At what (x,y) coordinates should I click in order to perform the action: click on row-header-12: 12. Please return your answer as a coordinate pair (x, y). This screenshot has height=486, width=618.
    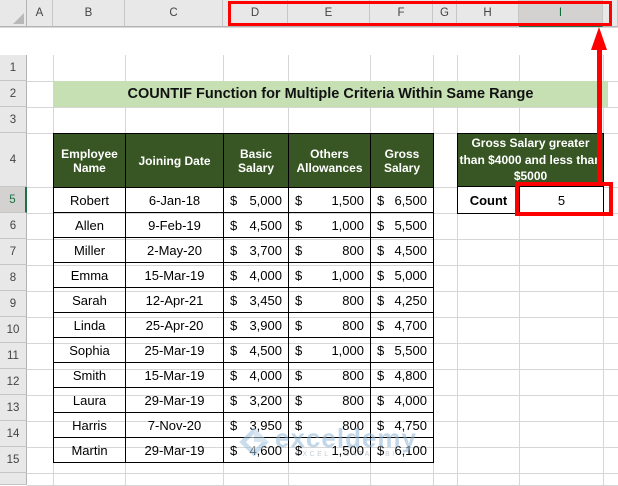
    Looking at the image, I should click on (13, 382).